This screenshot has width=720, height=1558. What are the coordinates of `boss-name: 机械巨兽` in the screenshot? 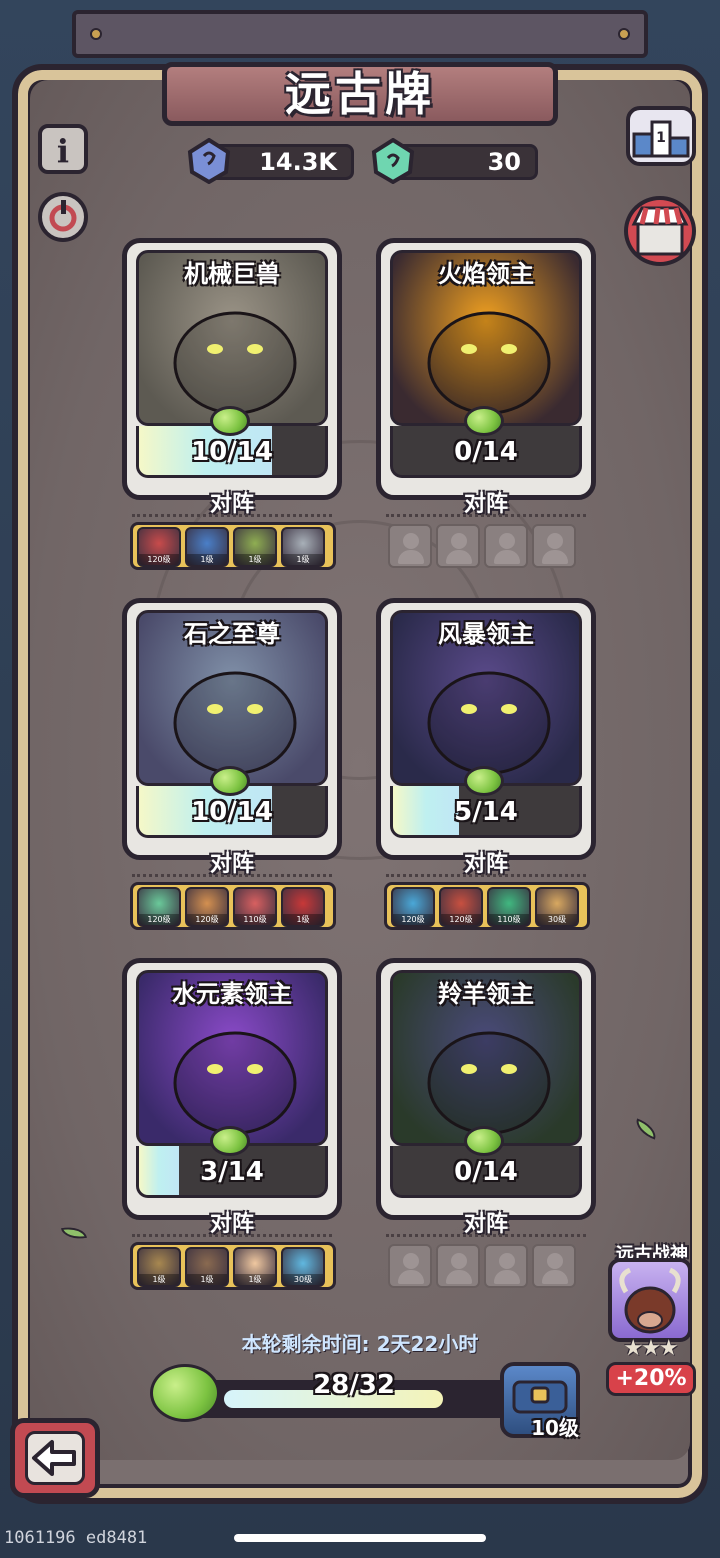 It's located at (232, 274).